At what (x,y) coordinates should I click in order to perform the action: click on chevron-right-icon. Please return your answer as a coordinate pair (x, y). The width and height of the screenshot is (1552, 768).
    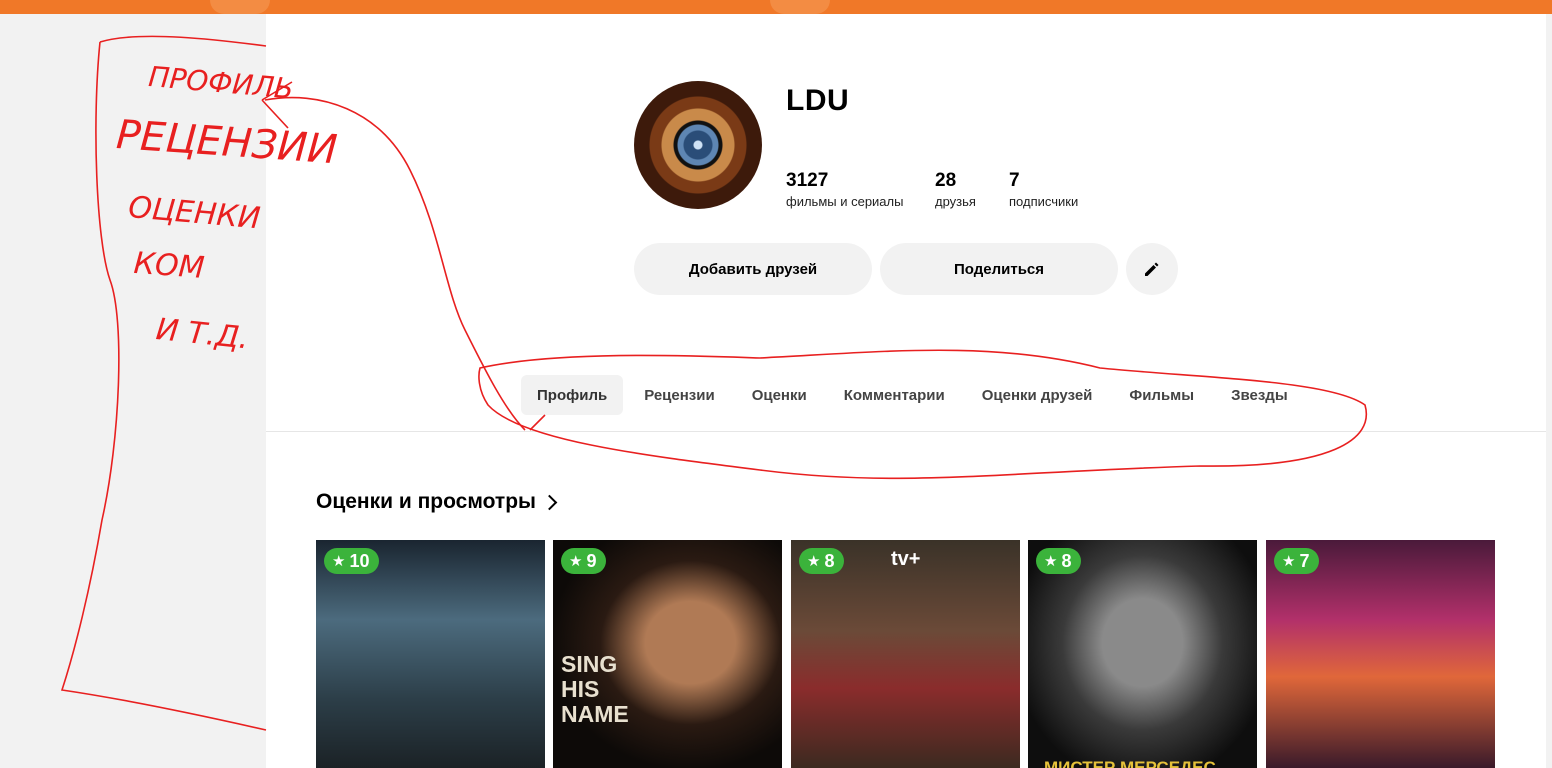
    Looking at the image, I should click on (549, 502).